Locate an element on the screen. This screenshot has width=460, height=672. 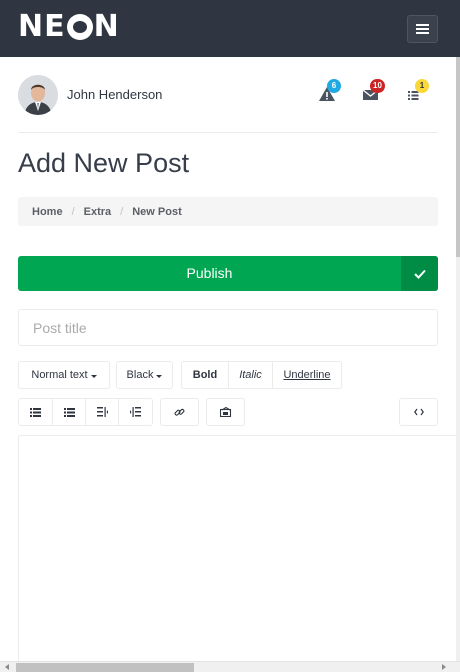
ordered-list-icon is located at coordinates (69, 412).